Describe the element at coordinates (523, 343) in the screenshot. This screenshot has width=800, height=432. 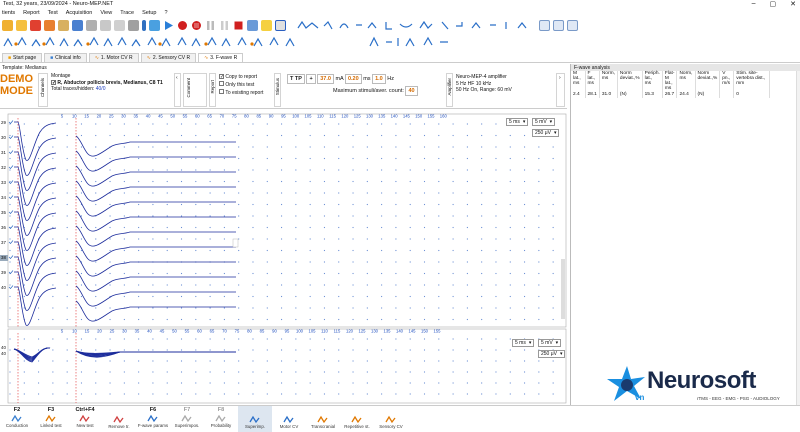
I see `sweep-select-bottom: 5 ms ▾` at that location.